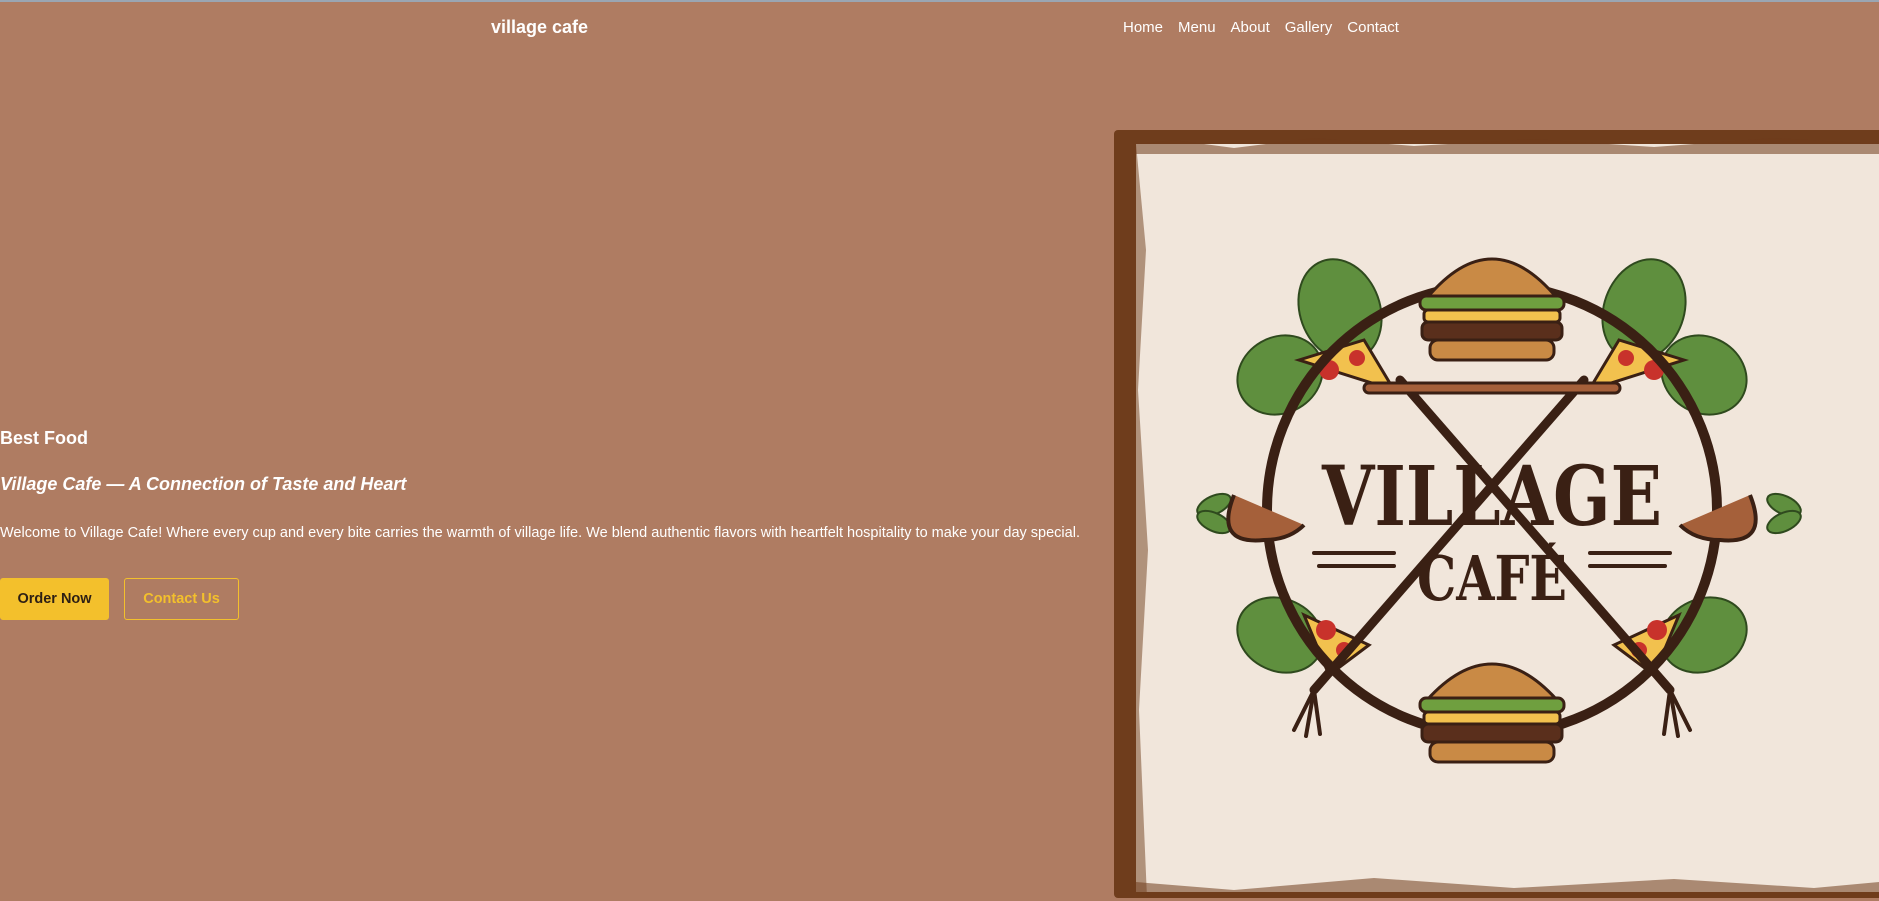  What do you see at coordinates (1197, 27) in the screenshot?
I see `nav-menu: Menu` at bounding box center [1197, 27].